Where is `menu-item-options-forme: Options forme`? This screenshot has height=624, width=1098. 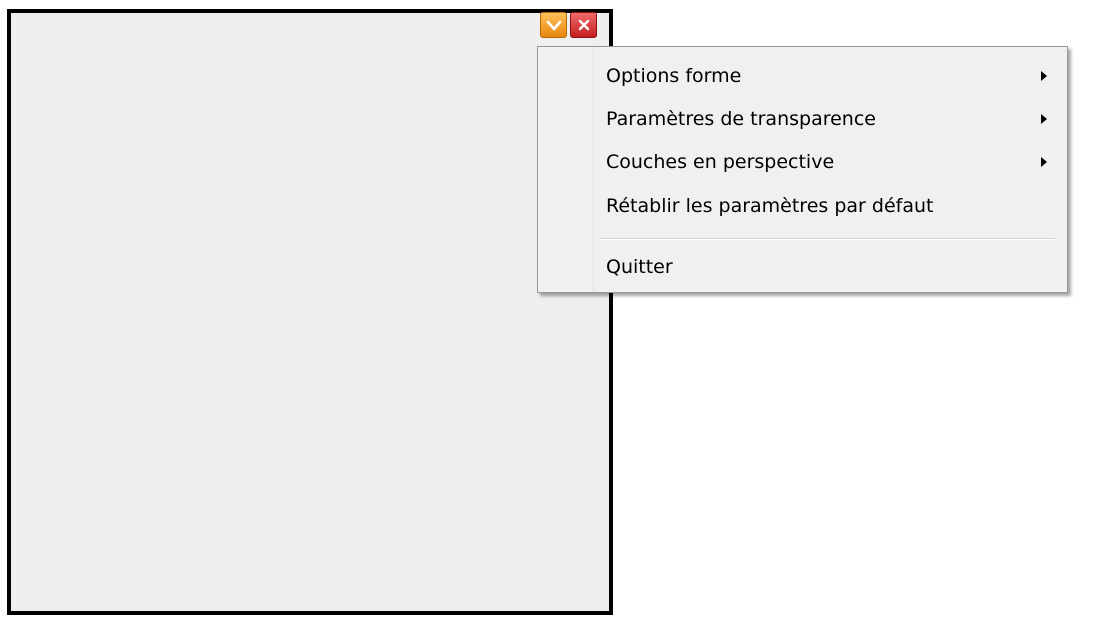 menu-item-options-forme: Options forme is located at coordinates (802, 76).